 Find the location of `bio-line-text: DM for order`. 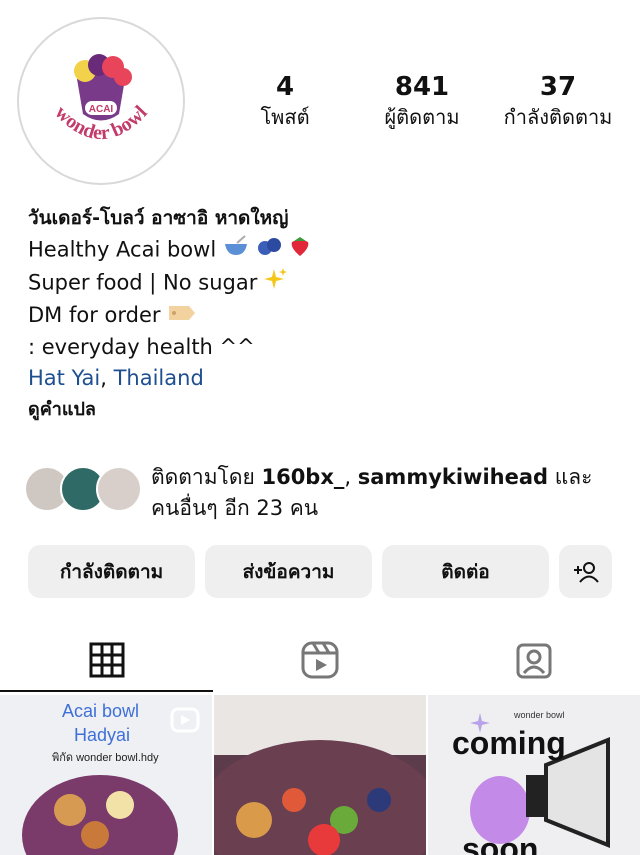

bio-line-text: DM for order is located at coordinates (94, 315).